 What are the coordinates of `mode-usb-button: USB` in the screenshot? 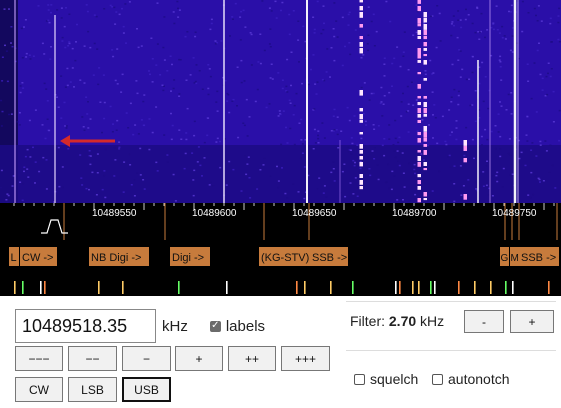 It's located at (146, 389).